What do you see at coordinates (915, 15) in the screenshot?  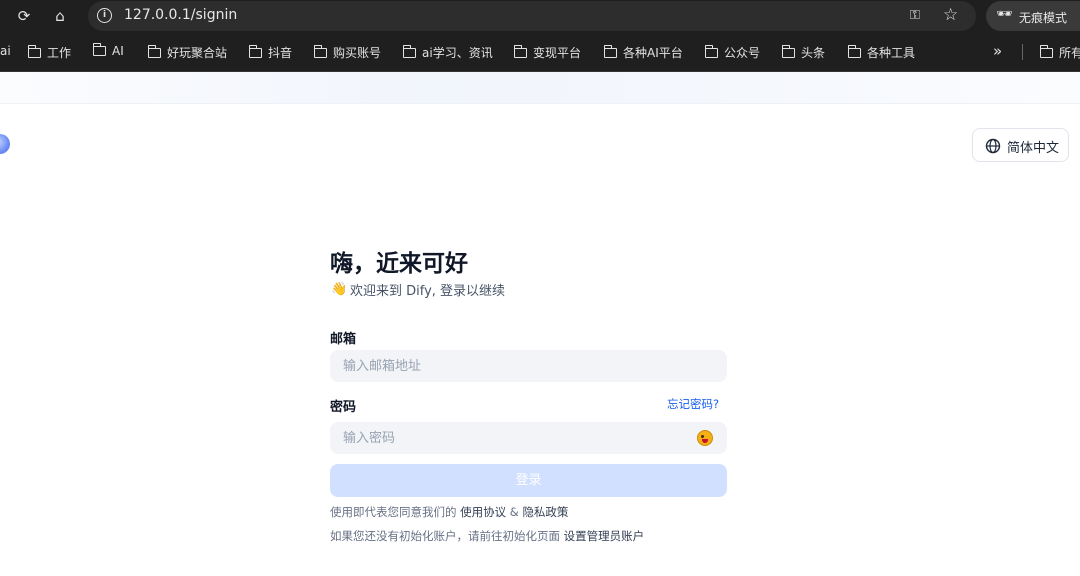 I see `key-icon: ⚿` at bounding box center [915, 15].